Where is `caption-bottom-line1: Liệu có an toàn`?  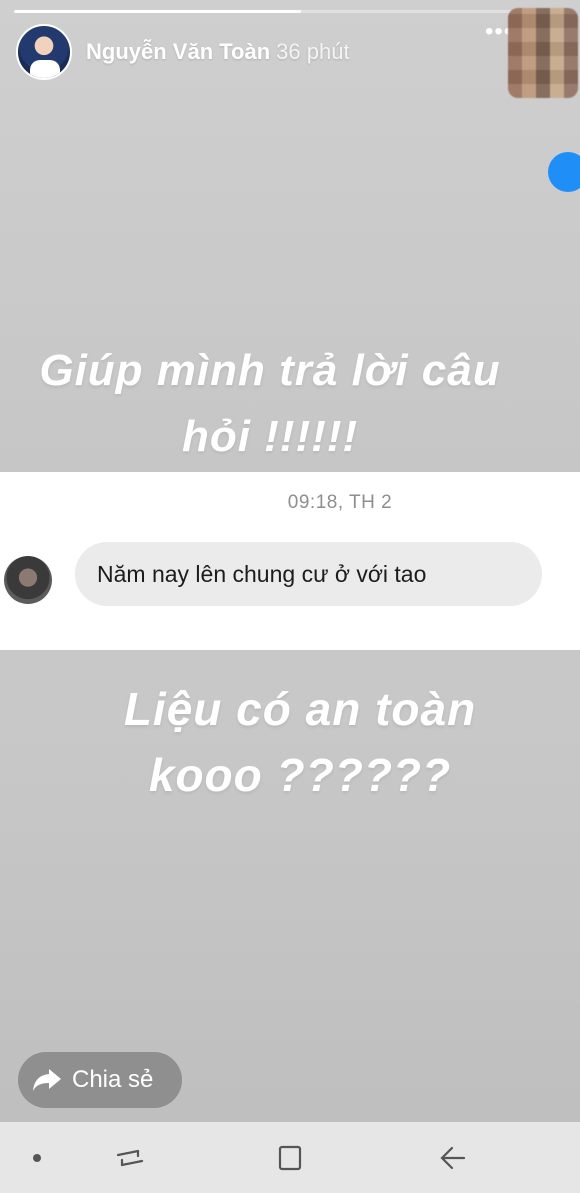 caption-bottom-line1: Liệu có an toàn is located at coordinates (300, 709).